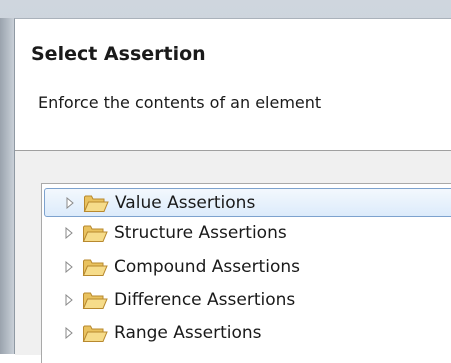 This screenshot has width=451, height=363. Describe the element at coordinates (185, 202) in the screenshot. I see `tree-item-label: Value Assertions` at that location.